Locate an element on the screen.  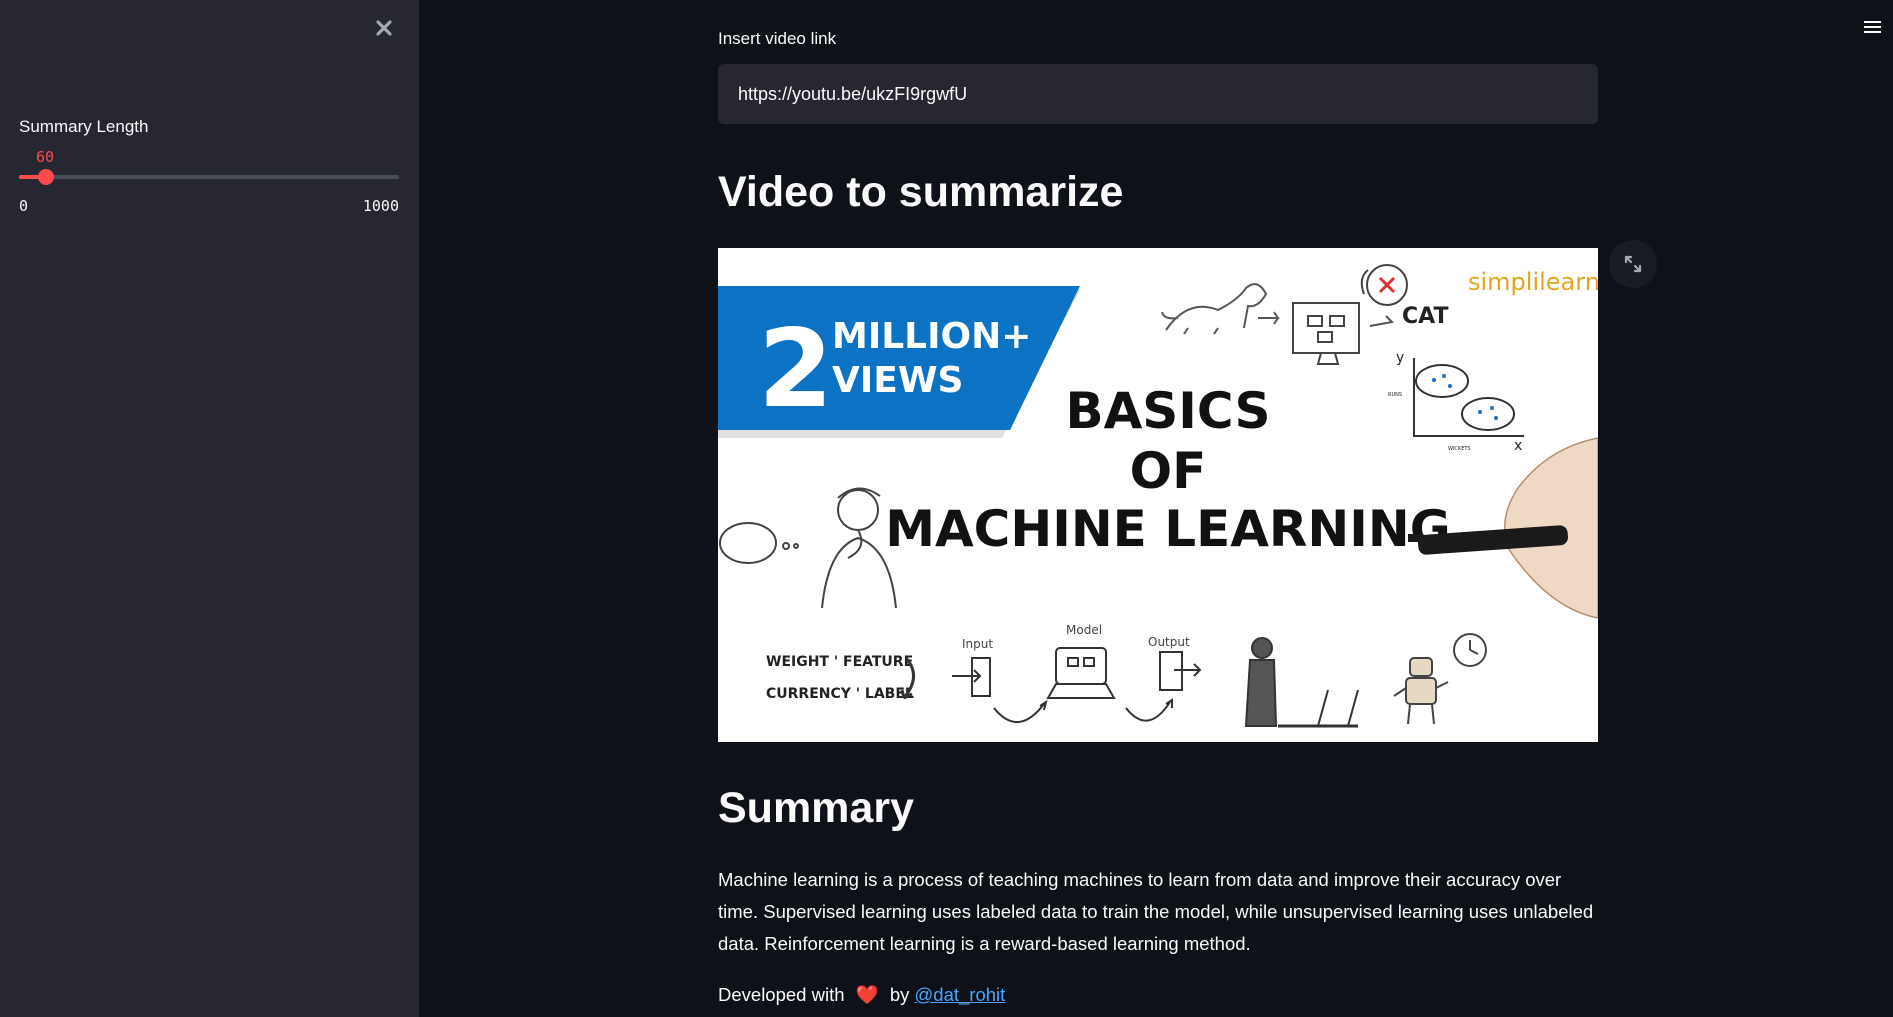
footer: Developed with ❤️ by @dat_rohit is located at coordinates (861, 995).